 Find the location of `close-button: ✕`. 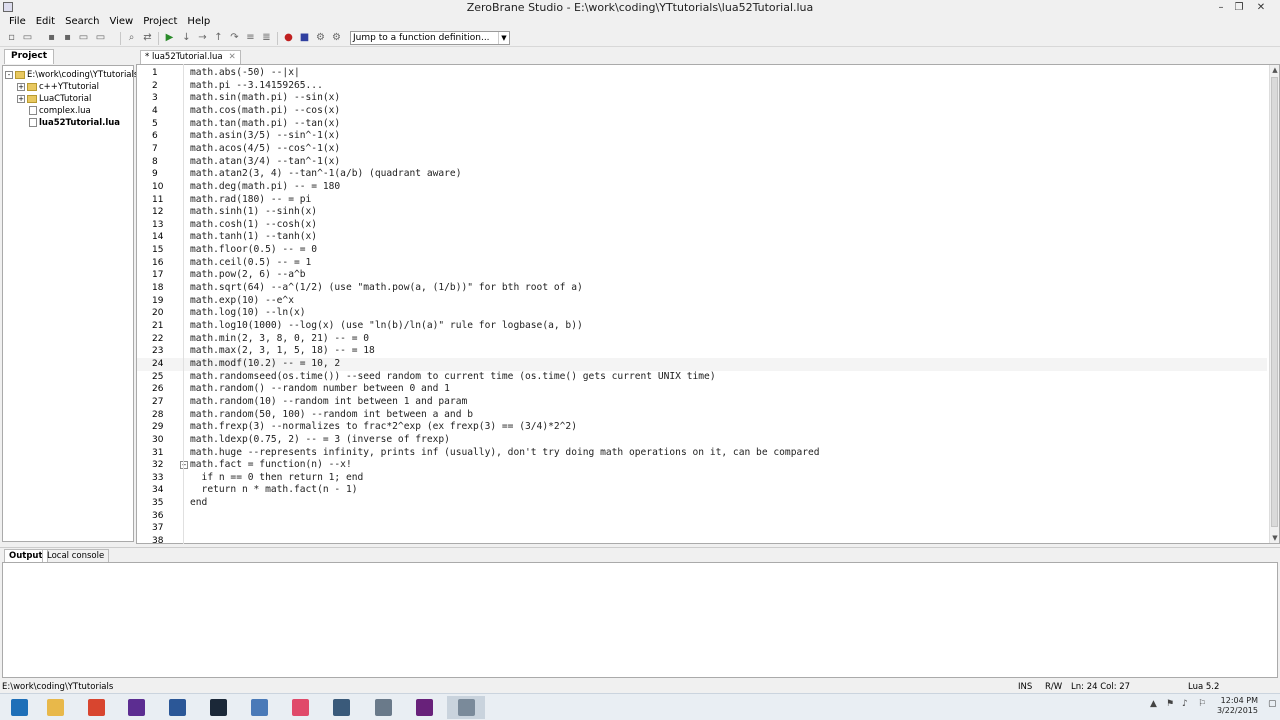

close-button: ✕ is located at coordinates (1261, 7).